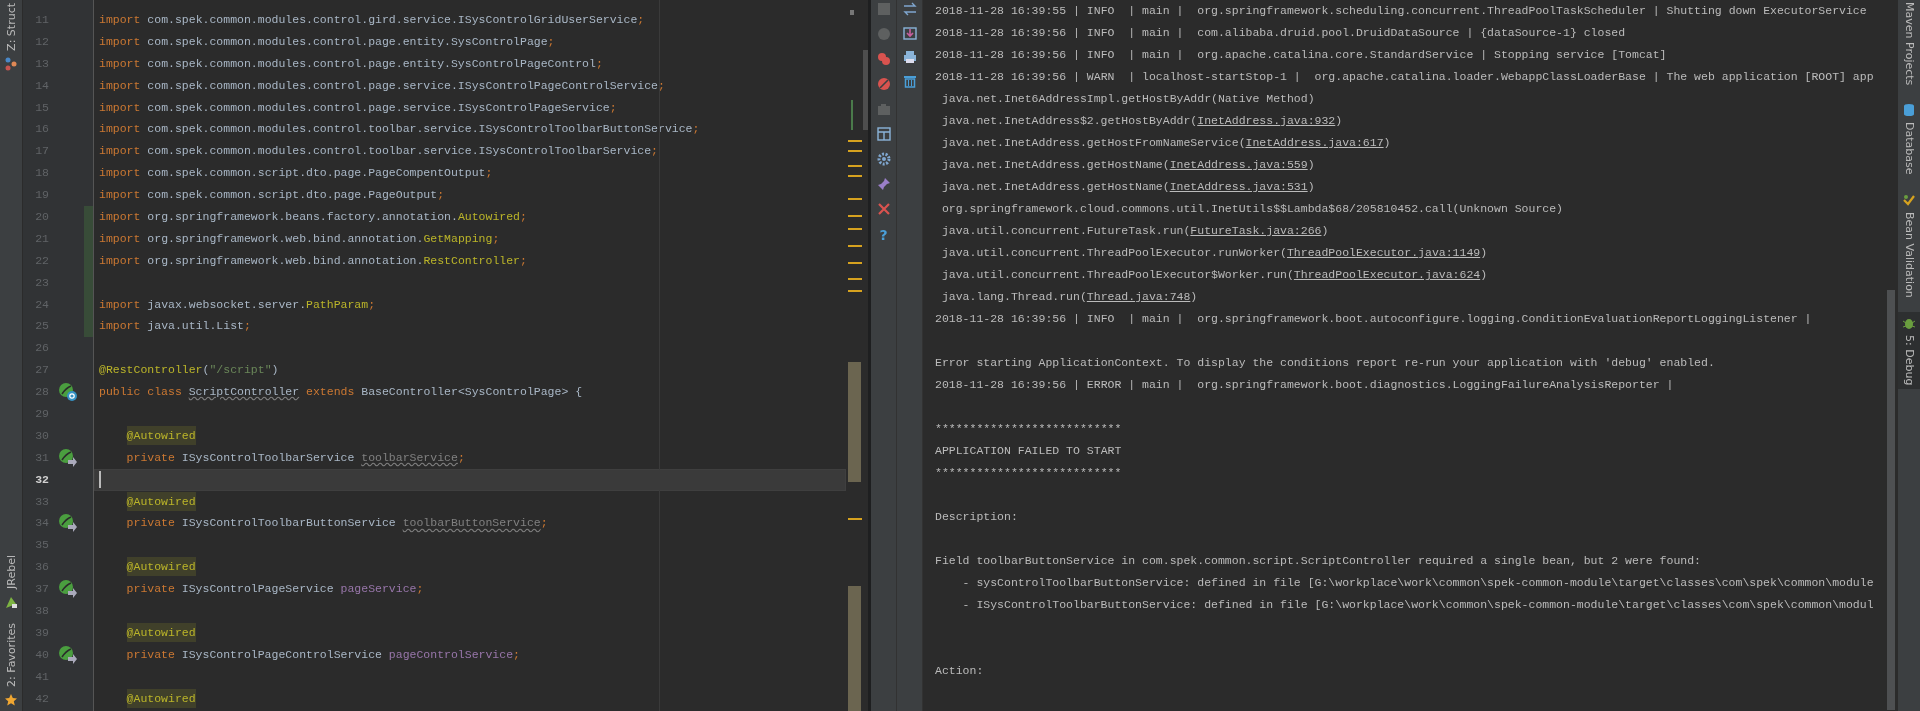 This screenshot has width=1920, height=711. Describe the element at coordinates (1069, 296) in the screenshot. I see `console-line: java.lang.Thread.run(Thread.java:748)` at that location.